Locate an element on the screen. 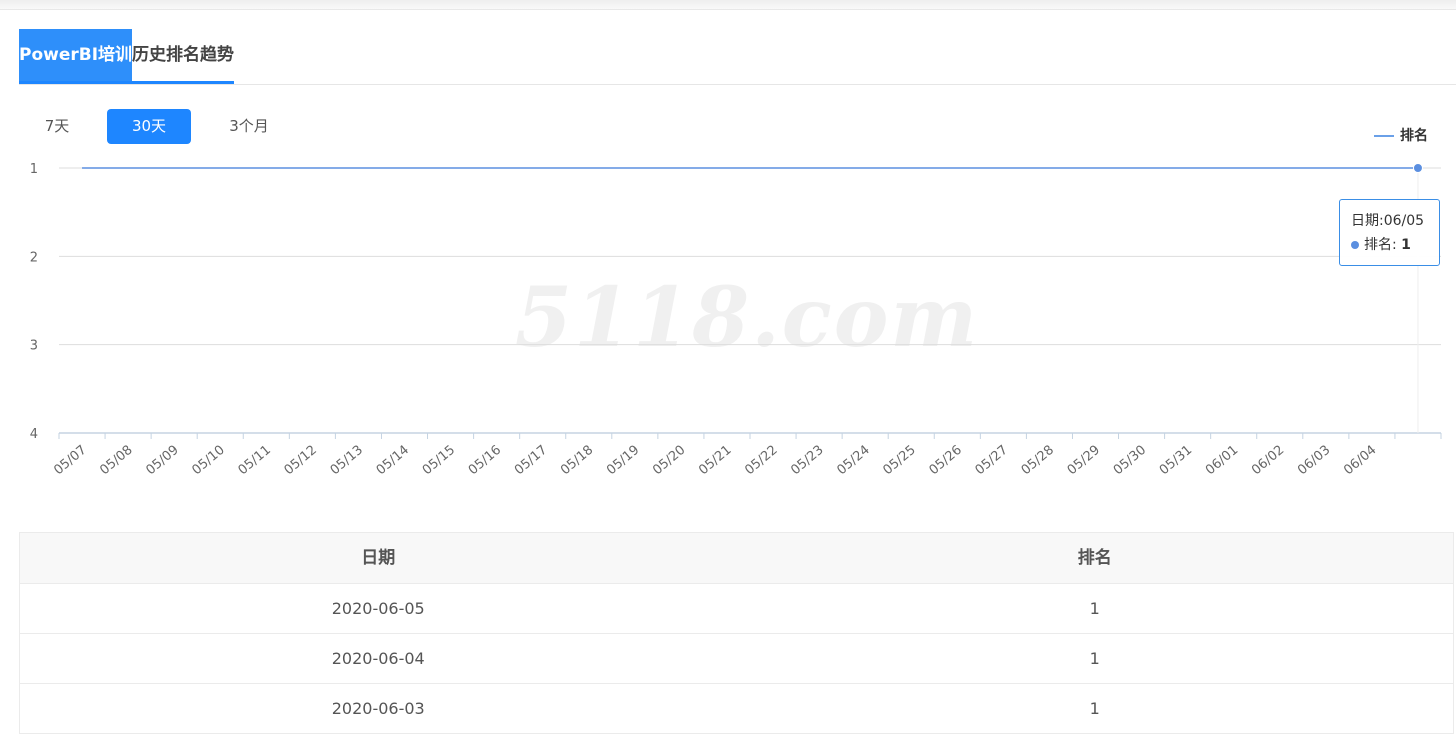  x-tick-label: 05/13 is located at coordinates (347, 461).